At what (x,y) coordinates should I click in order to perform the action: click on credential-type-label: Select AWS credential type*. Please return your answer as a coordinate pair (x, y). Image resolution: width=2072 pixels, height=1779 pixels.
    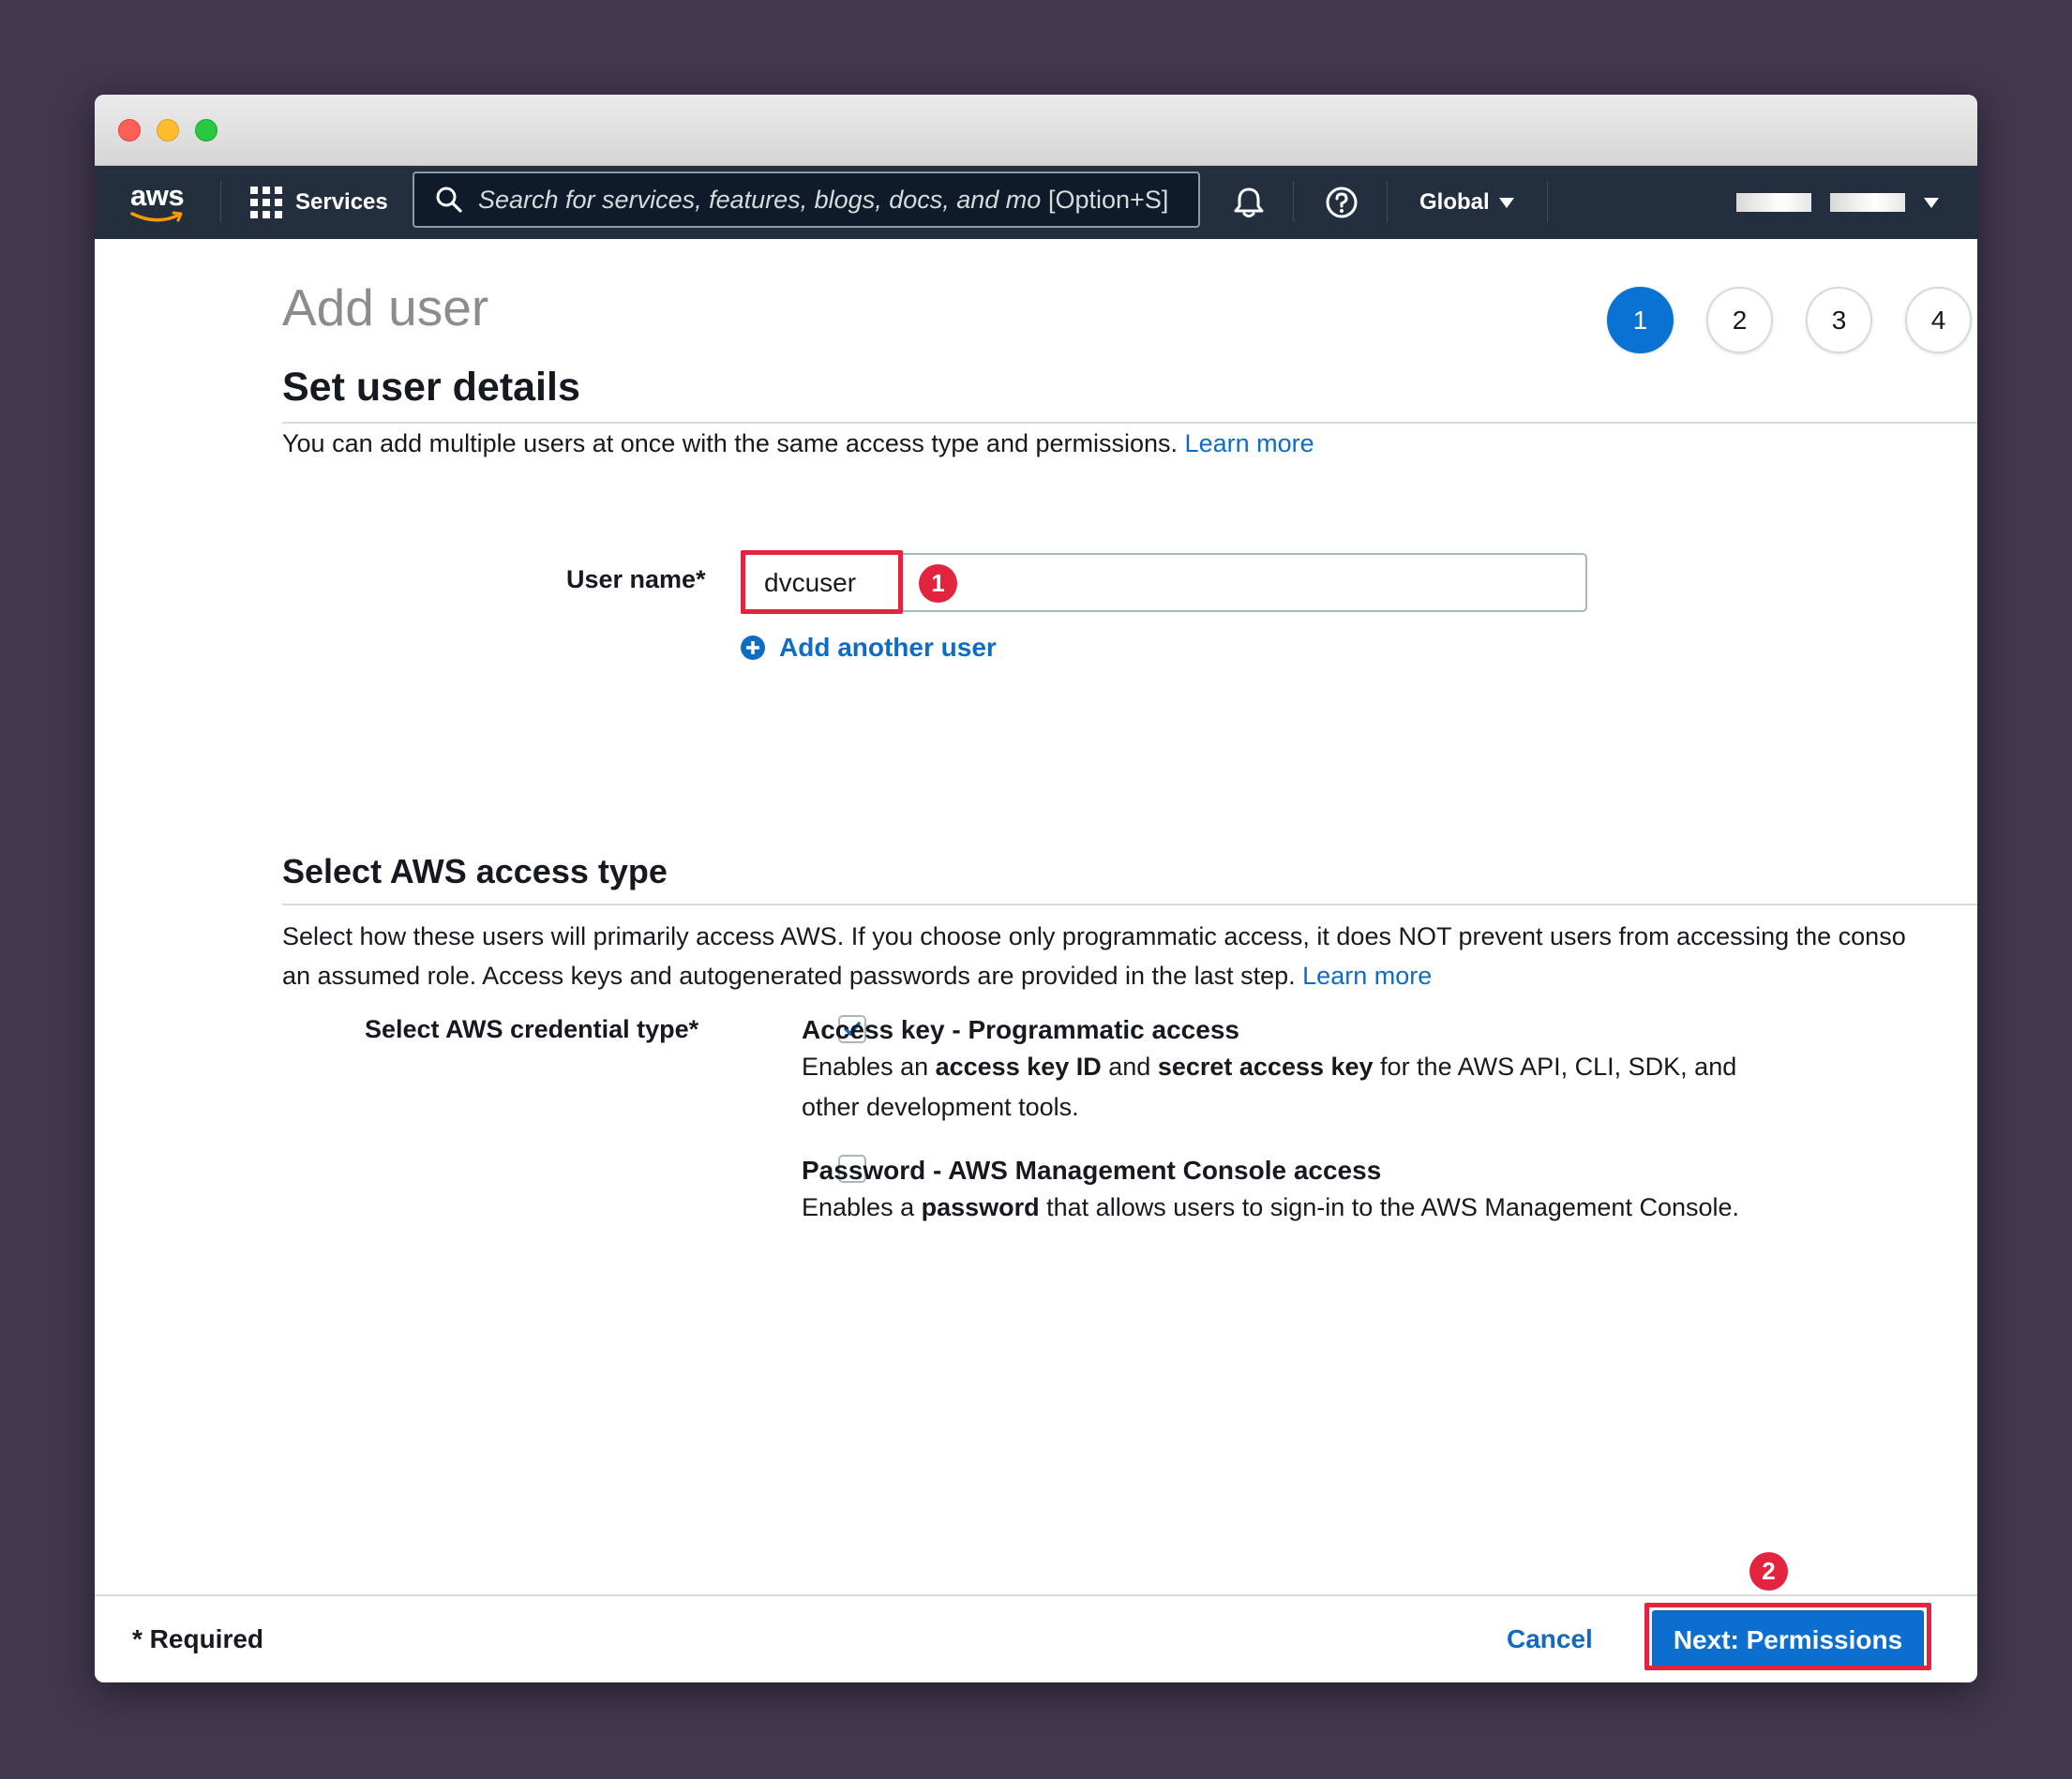
    Looking at the image, I should click on (532, 1029).